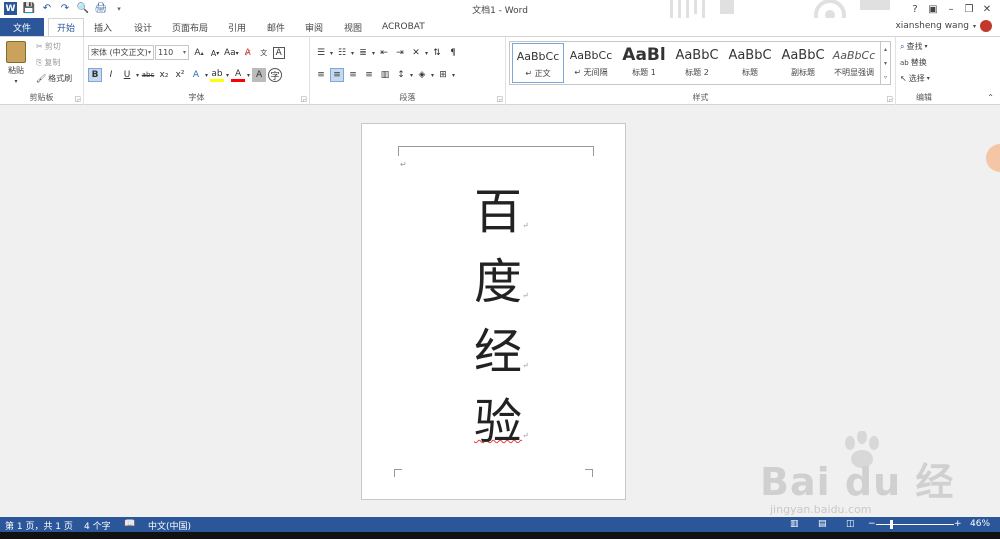 Image resolution: width=1000 pixels, height=539 pixels. Describe the element at coordinates (83, 9) in the screenshot. I see `print-preview-icon: 🔍` at that location.